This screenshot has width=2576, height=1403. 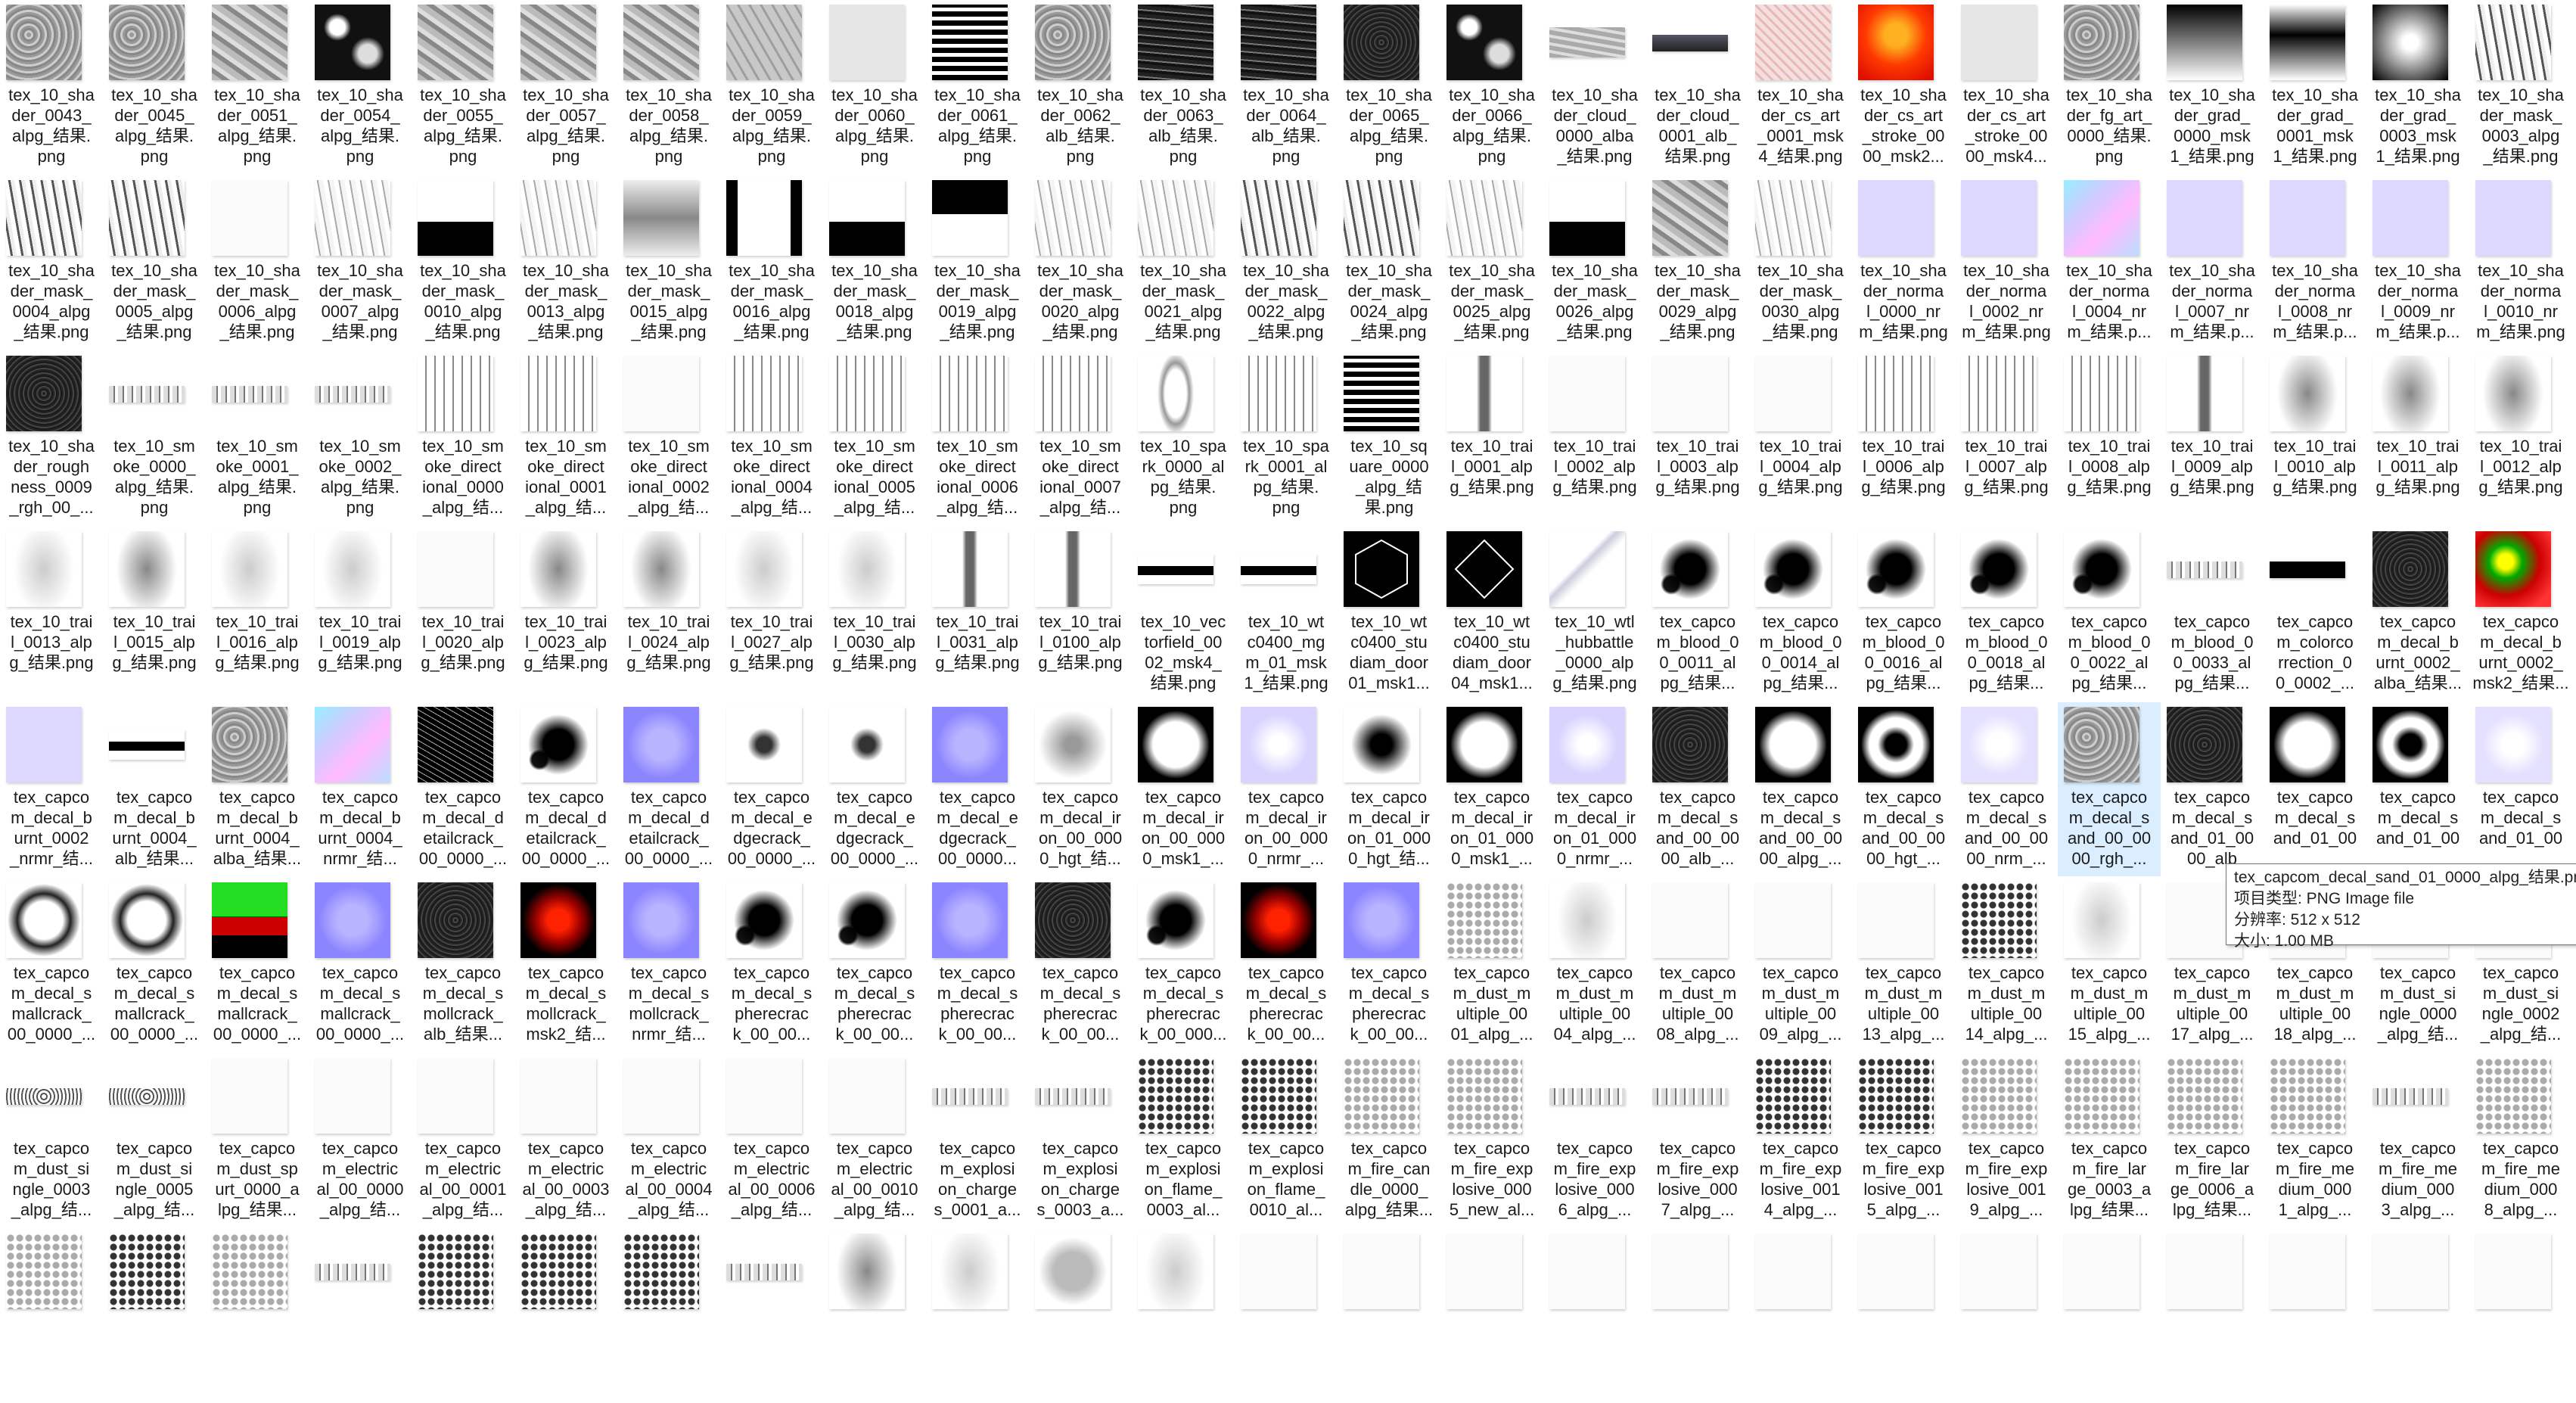 What do you see at coordinates (771, 87) in the screenshot?
I see `file-item: tex_10_sha der_0059_ alpg_结果. png` at bounding box center [771, 87].